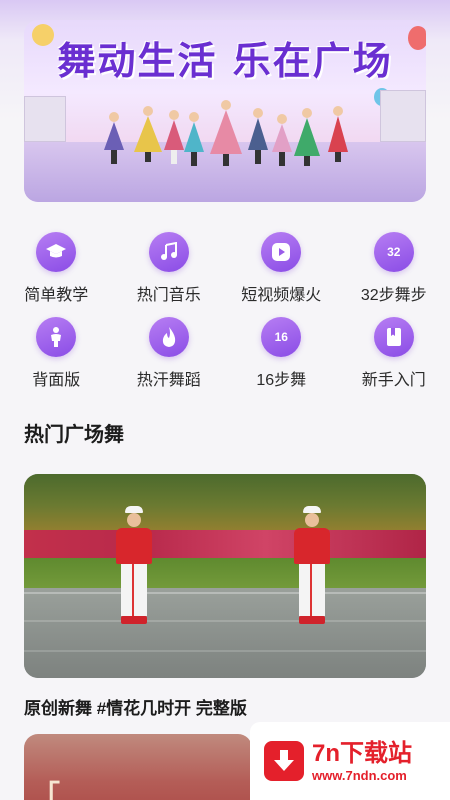 This screenshot has width=450, height=800. Describe the element at coordinates (281, 337) in the screenshot. I see `number-16-icon: 16` at that location.